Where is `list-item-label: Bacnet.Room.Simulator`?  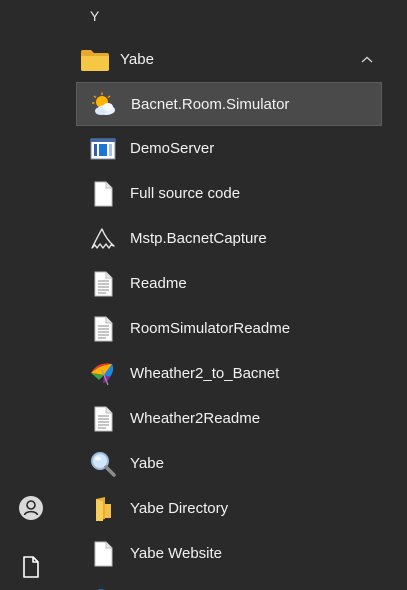 list-item-label: Bacnet.Room.Simulator is located at coordinates (210, 104).